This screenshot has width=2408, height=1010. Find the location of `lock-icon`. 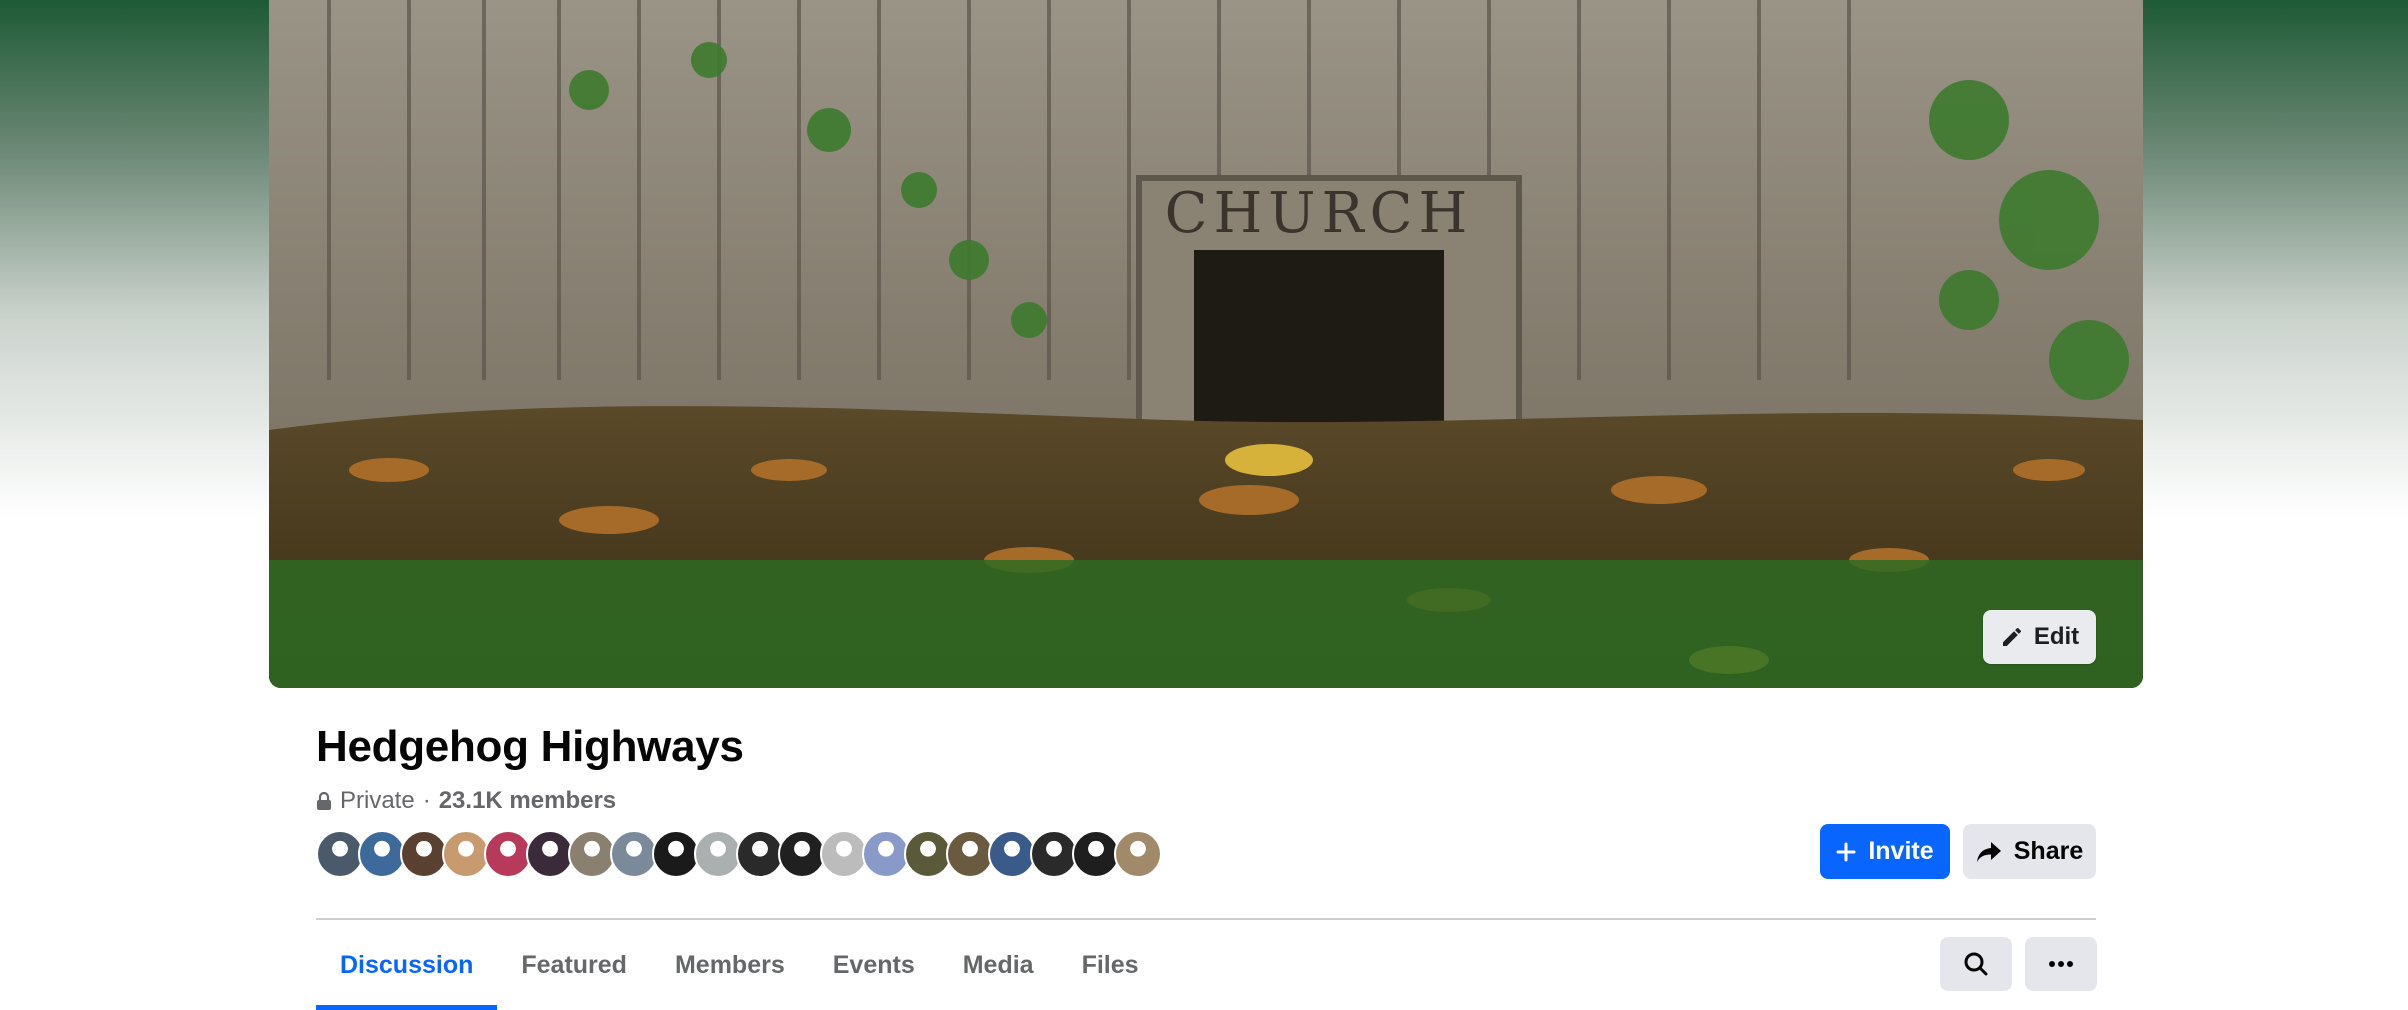

lock-icon is located at coordinates (324, 801).